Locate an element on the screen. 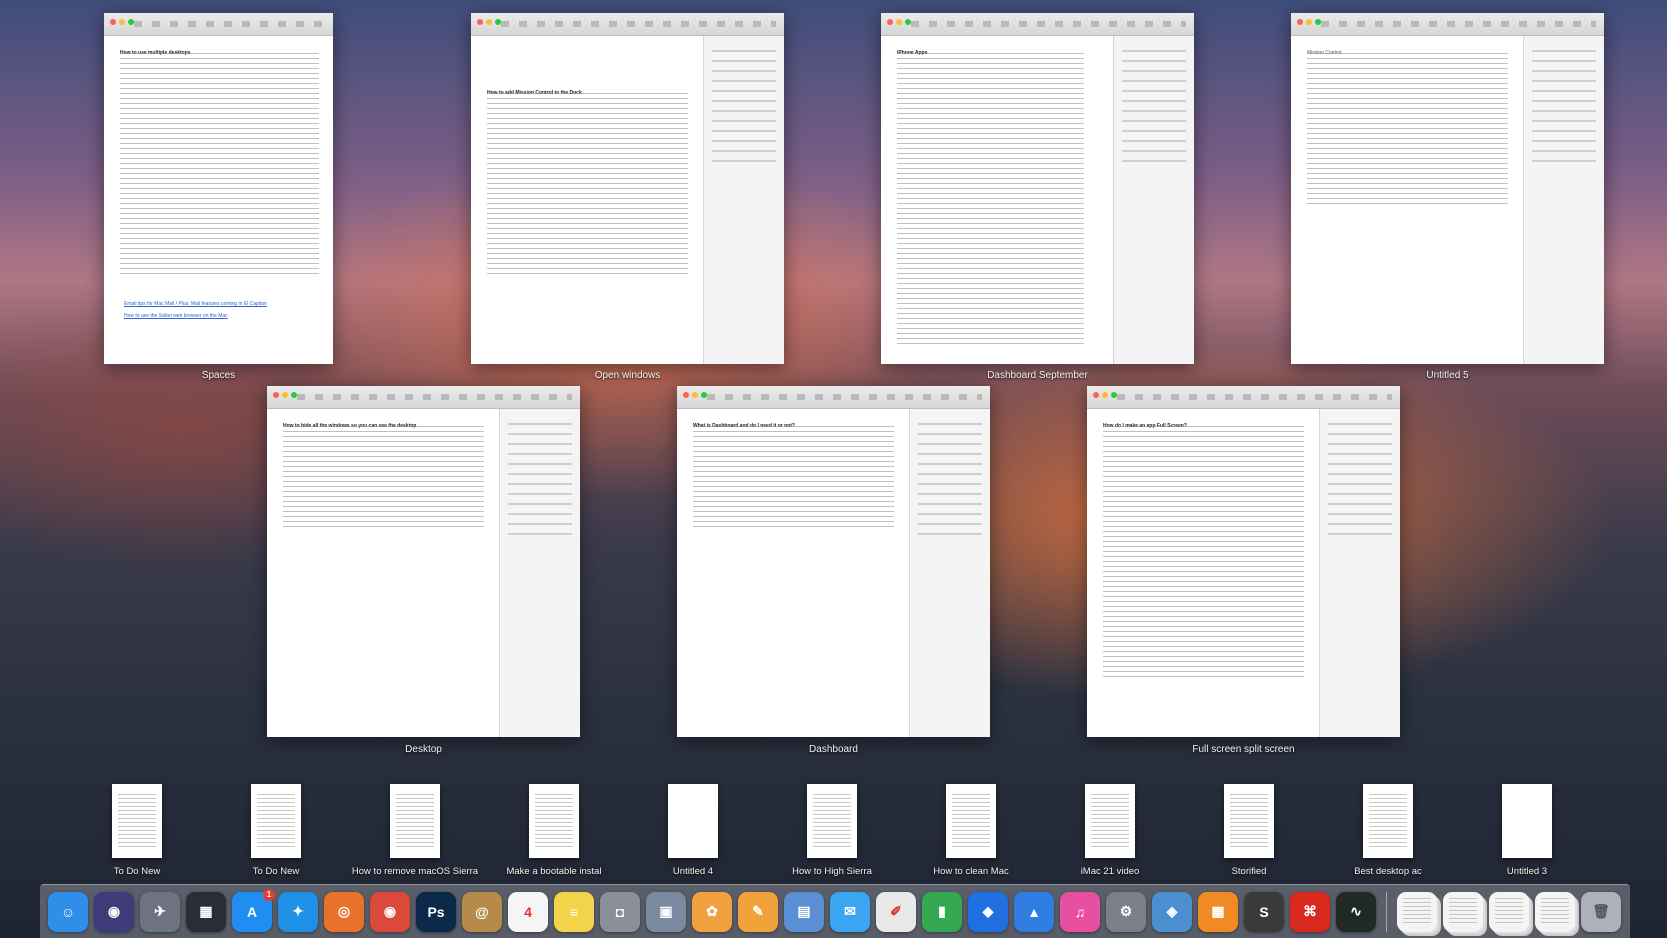 This screenshot has width=1667, height=938. screenshot-stack-icon is located at coordinates (1509, 911).